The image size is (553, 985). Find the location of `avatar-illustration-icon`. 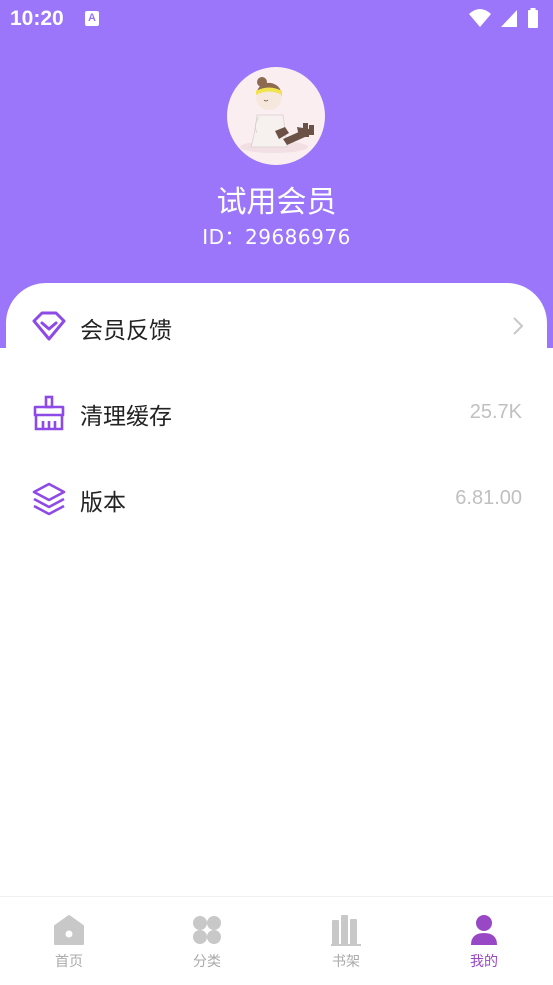

avatar-illustration-icon is located at coordinates (277, 115).